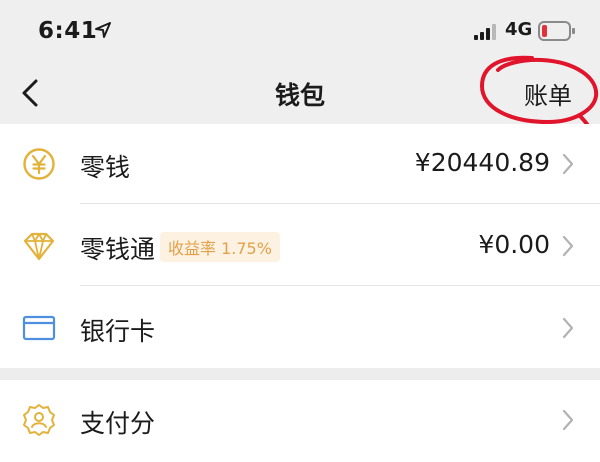 The height and width of the screenshot is (462, 600). What do you see at coordinates (485, 32) in the screenshot?
I see `signal-bars-icon` at bounding box center [485, 32].